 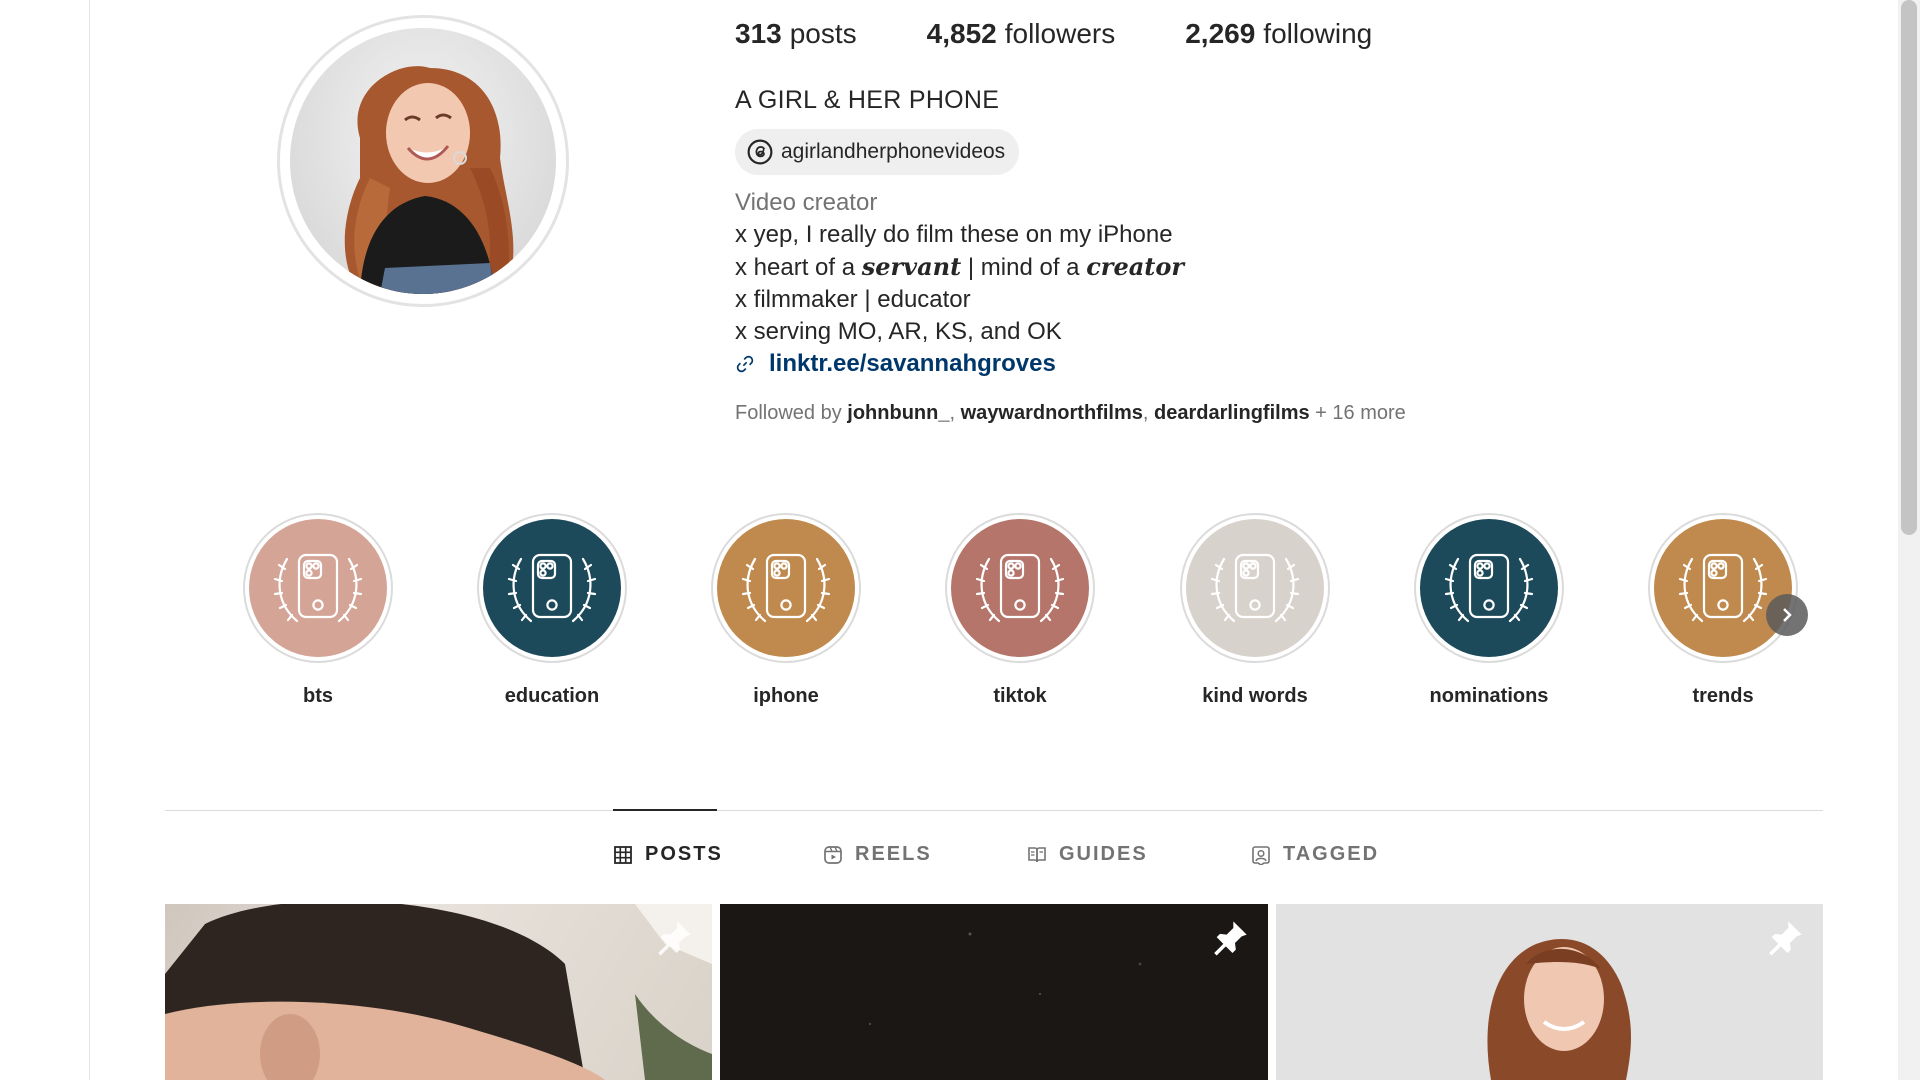 I want to click on tab-tagged-label: TAGGED, so click(x=1331, y=854).